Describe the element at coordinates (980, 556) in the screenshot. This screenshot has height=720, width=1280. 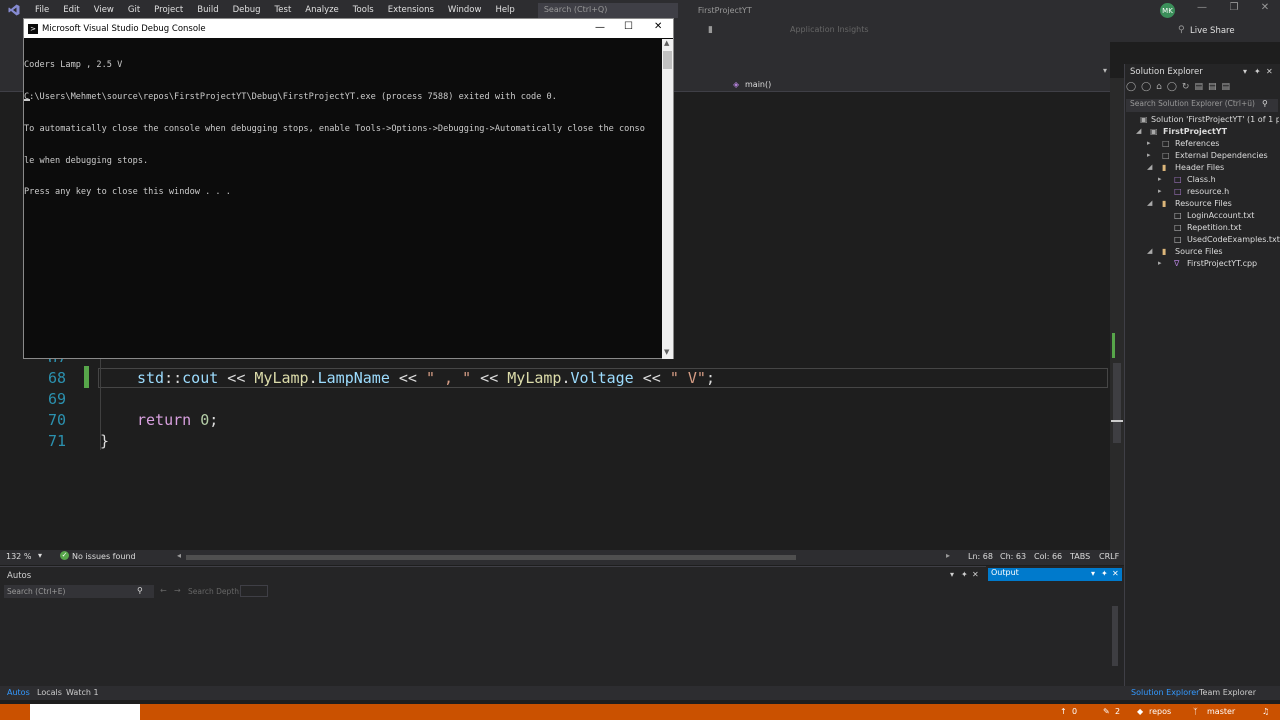
I see `line-indicator: Ln: 68` at that location.